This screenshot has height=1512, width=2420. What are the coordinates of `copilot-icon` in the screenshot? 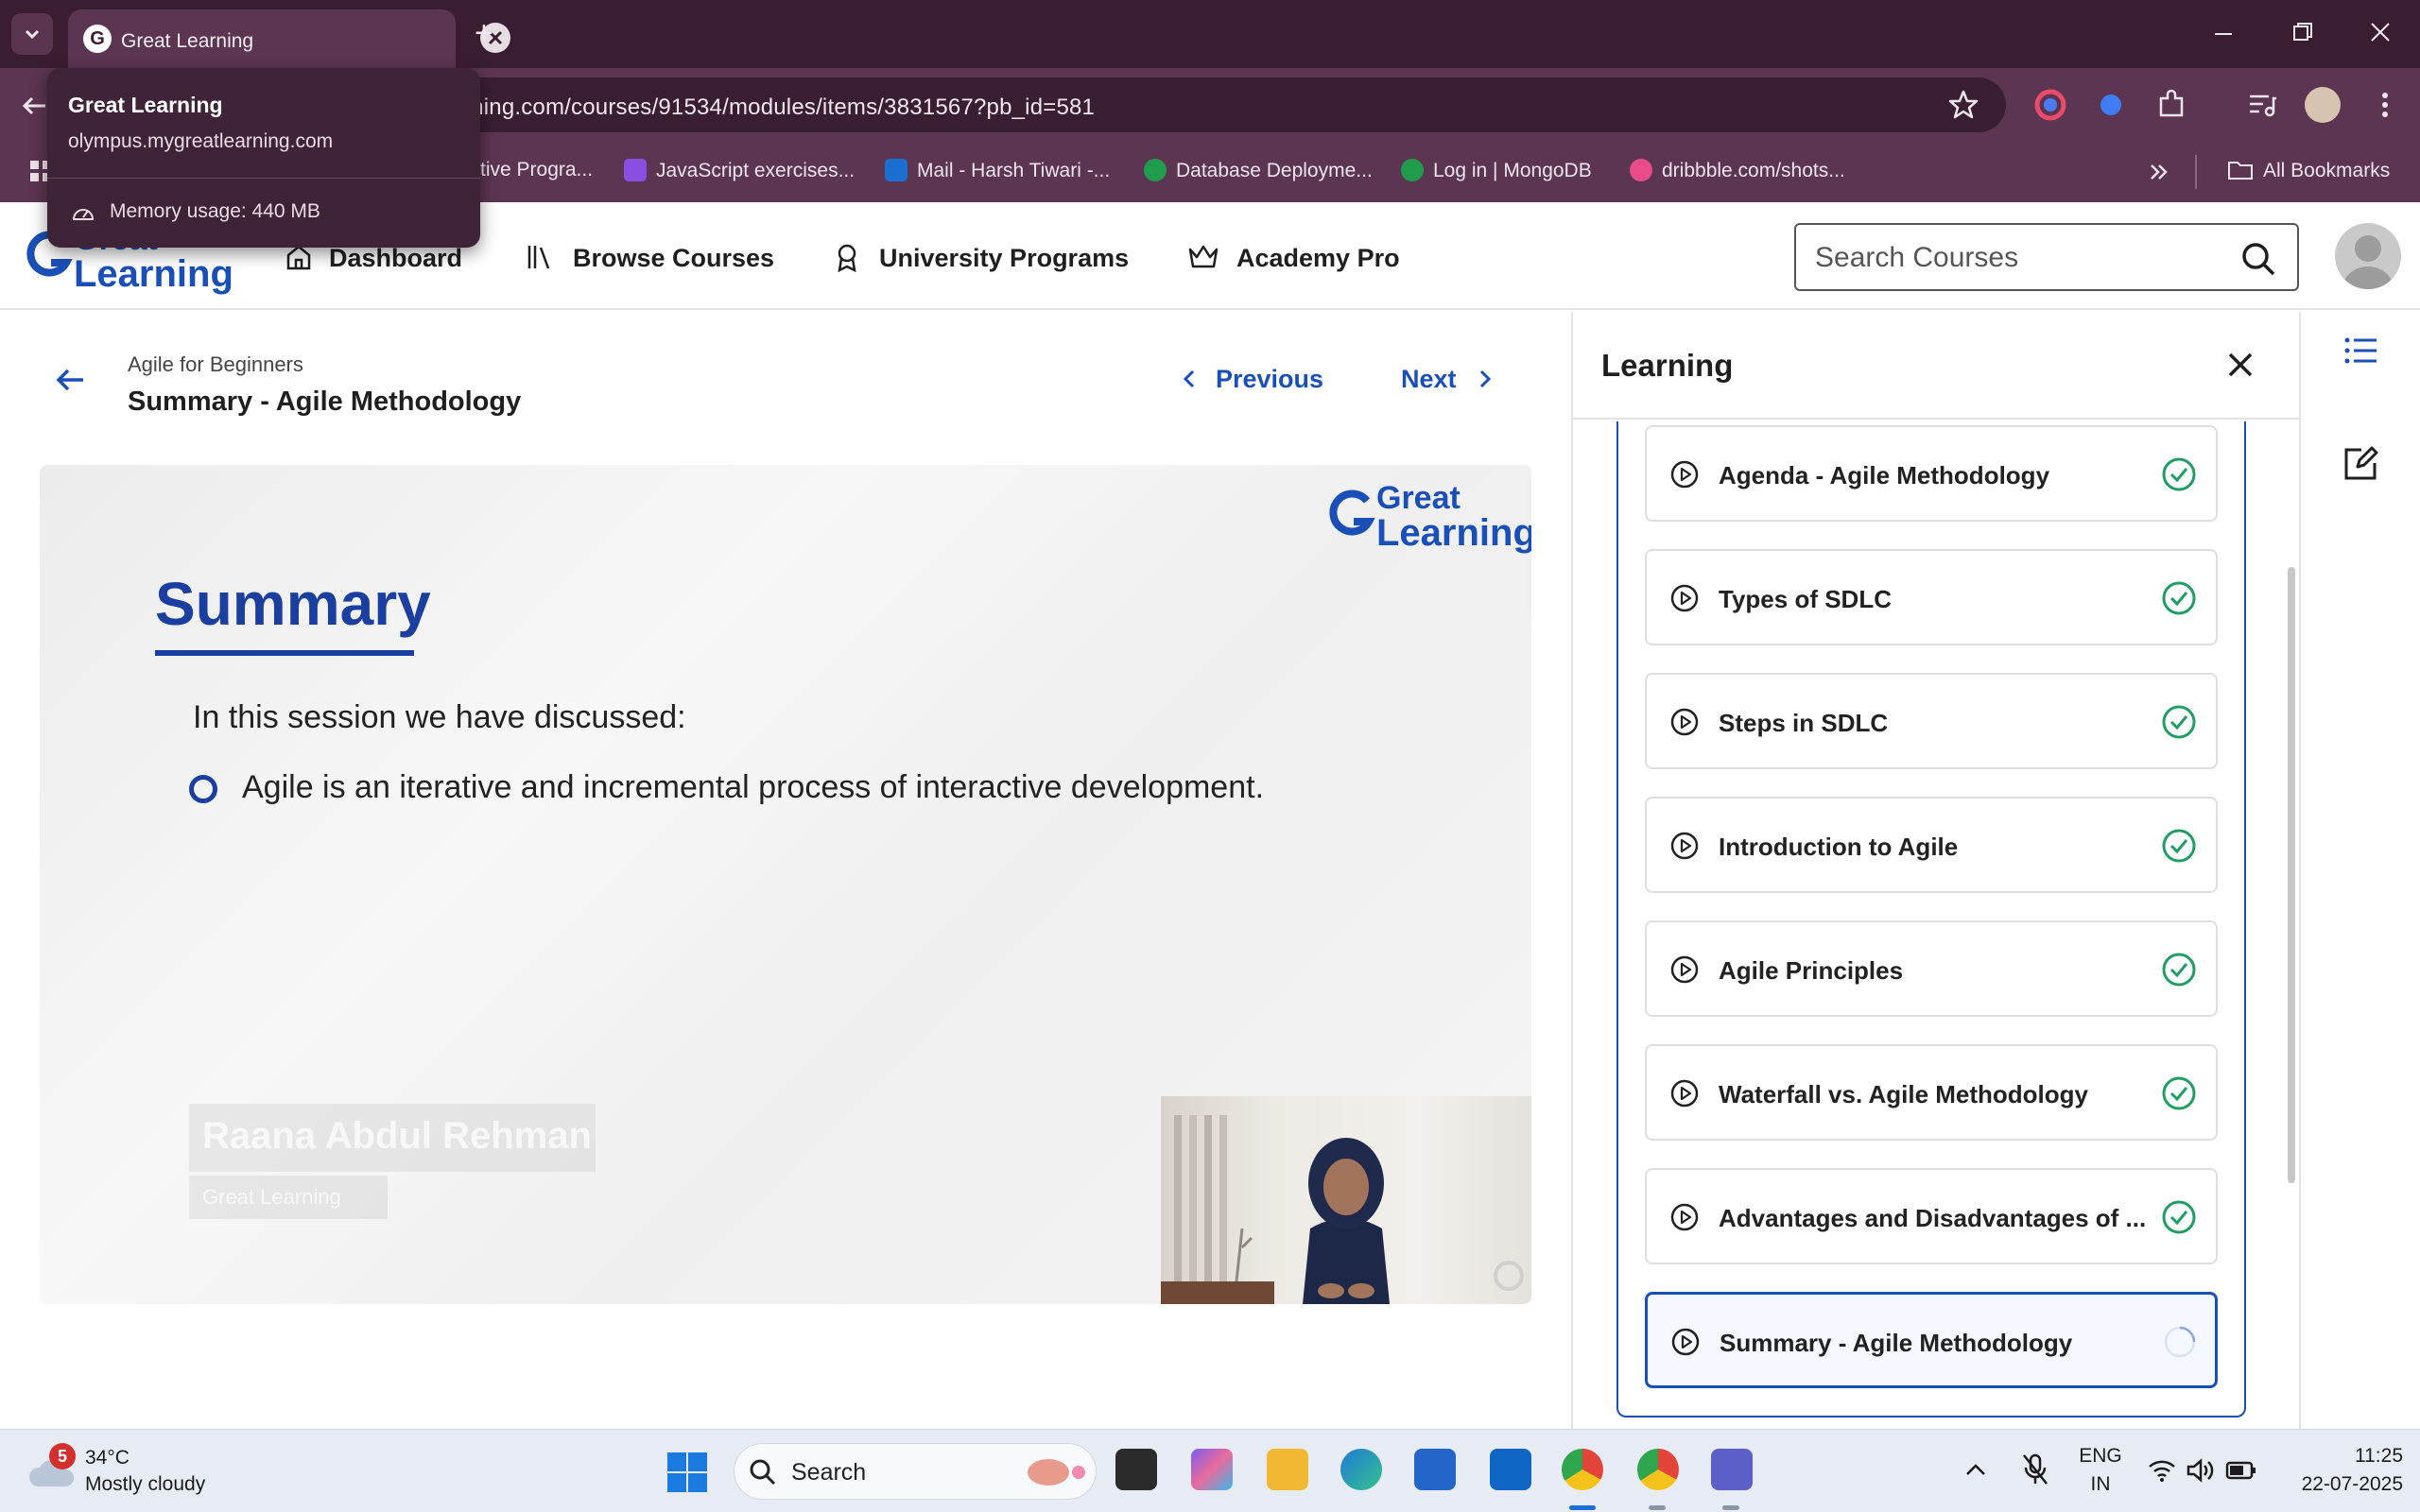 It's located at (1212, 1469).